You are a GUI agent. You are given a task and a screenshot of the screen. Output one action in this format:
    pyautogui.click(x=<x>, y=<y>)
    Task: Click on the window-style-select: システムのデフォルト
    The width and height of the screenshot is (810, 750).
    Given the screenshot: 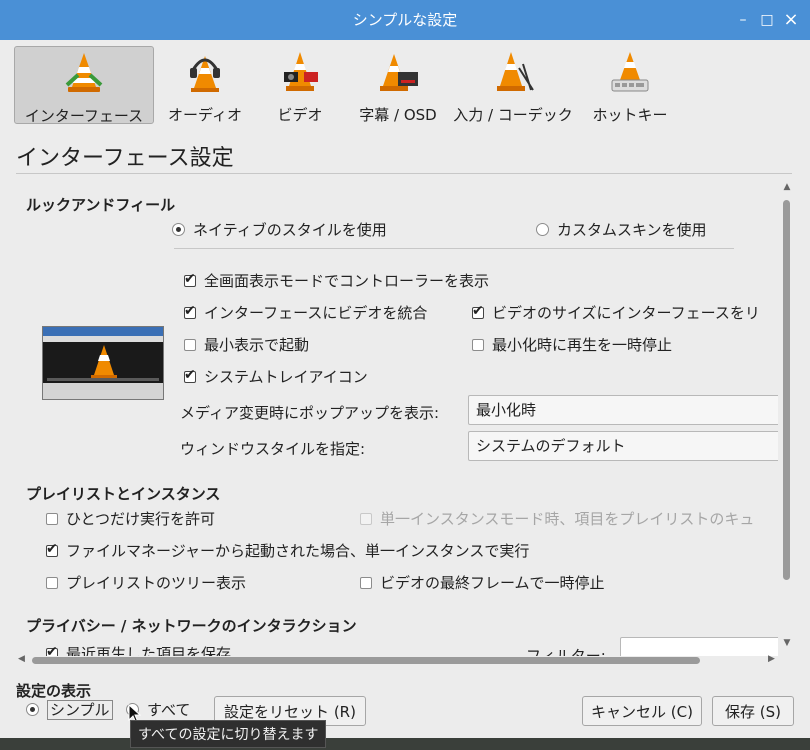 What is the action you would take?
    pyautogui.click(x=623, y=446)
    